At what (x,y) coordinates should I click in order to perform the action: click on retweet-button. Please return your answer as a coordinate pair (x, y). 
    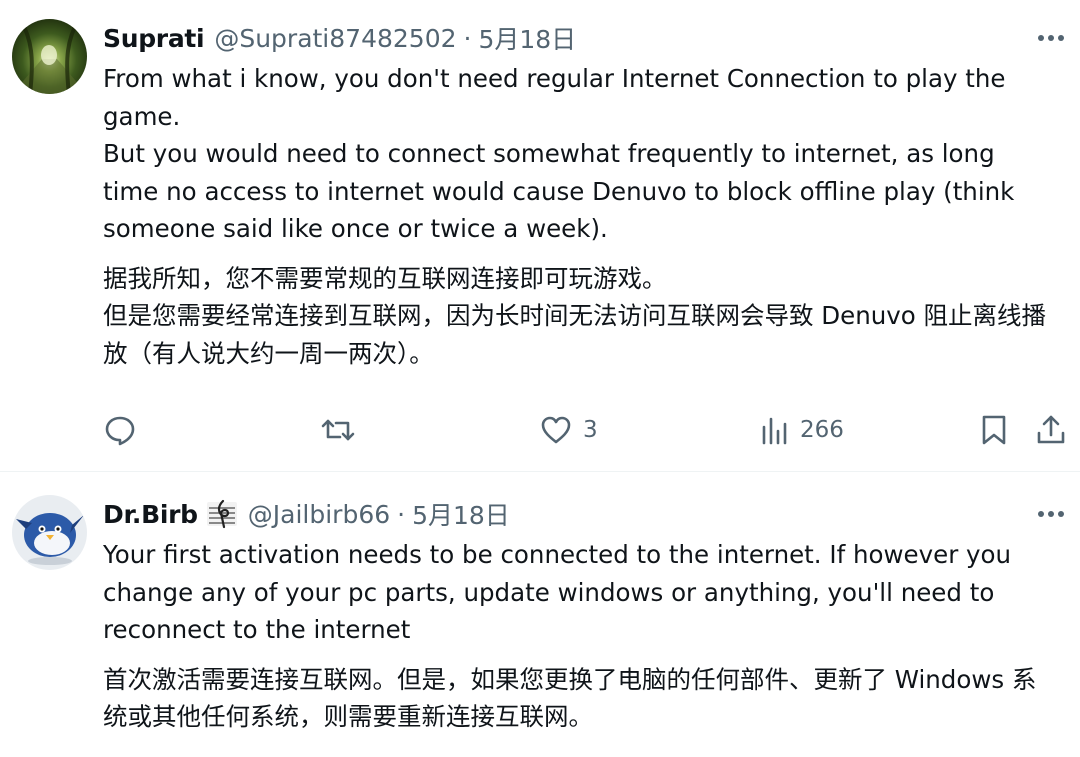
    Looking at the image, I should click on (338, 430).